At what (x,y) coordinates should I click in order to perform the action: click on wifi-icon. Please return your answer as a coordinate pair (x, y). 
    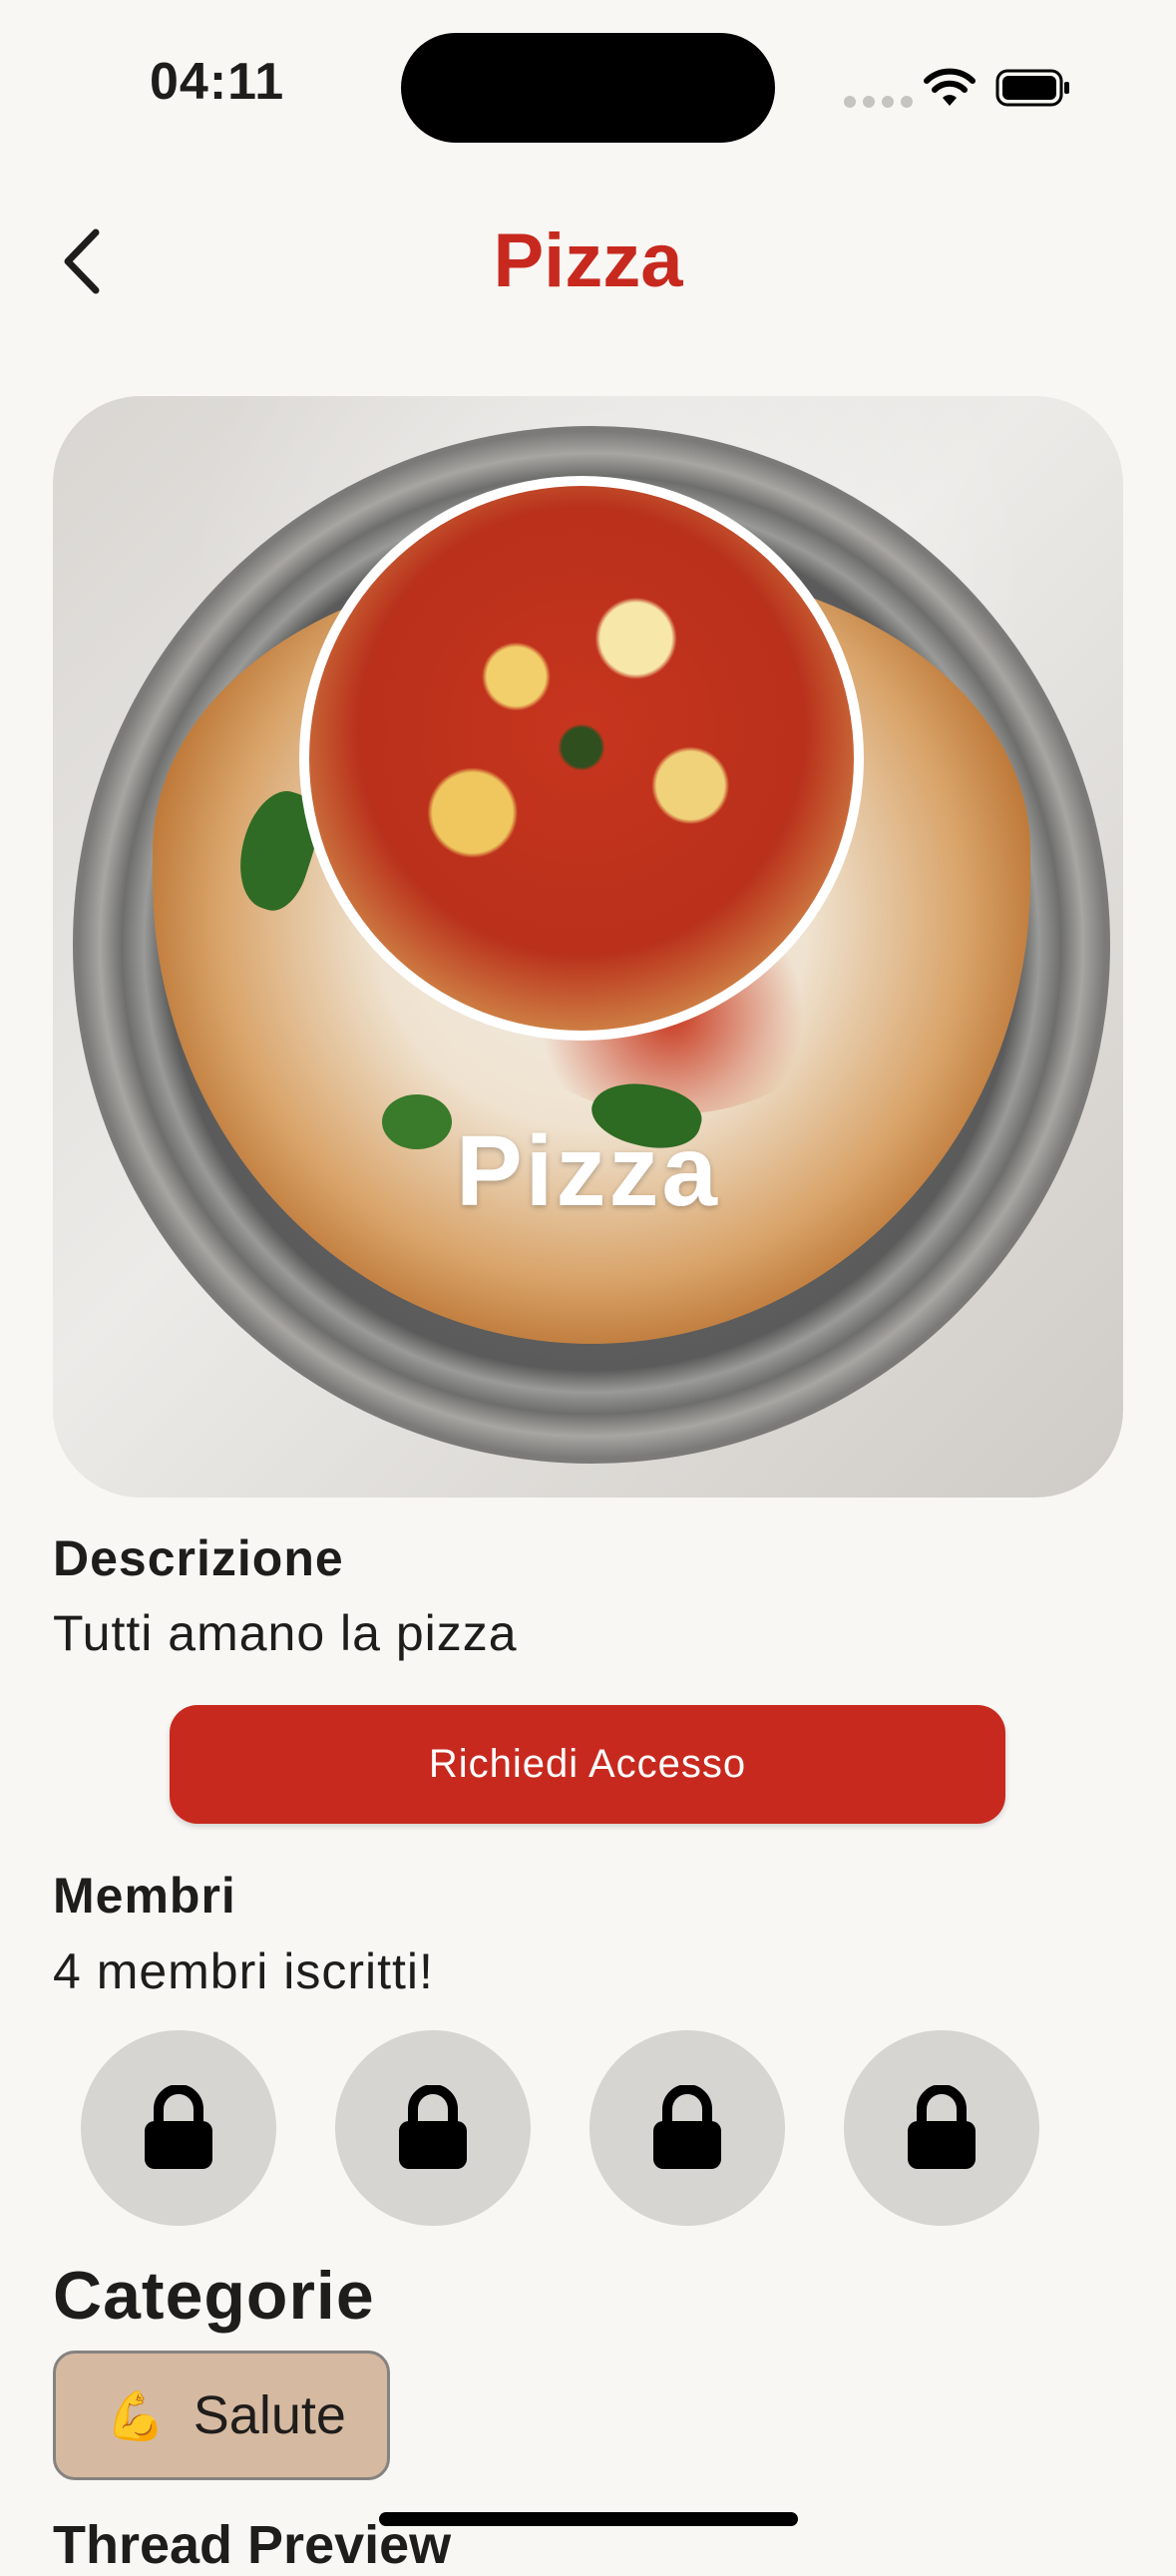
    Looking at the image, I should click on (950, 87).